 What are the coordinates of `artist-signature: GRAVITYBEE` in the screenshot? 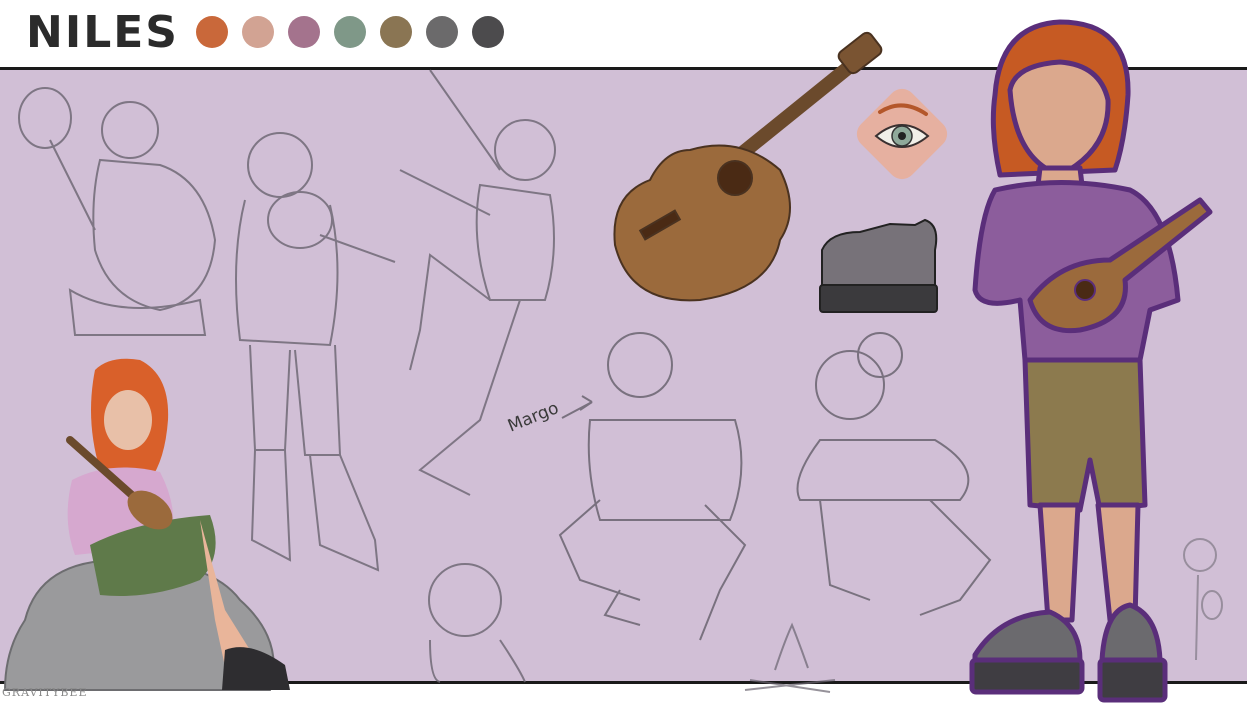 It's located at (45, 692).